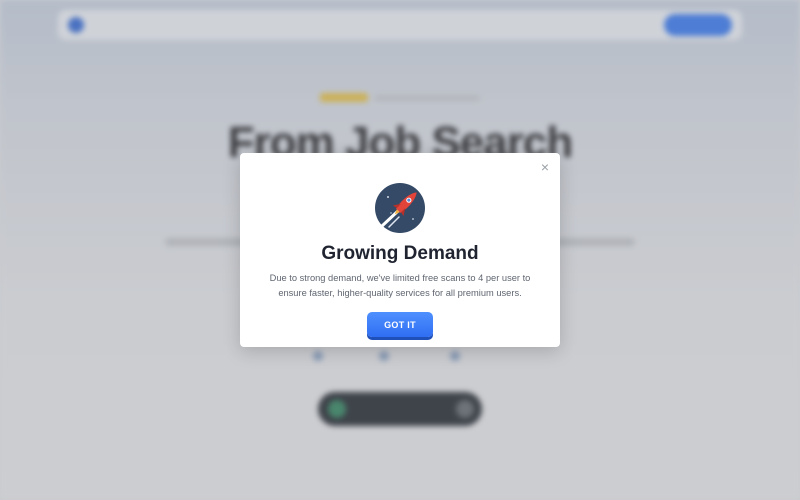  I want to click on modal-title: Growing Demand, so click(400, 253).